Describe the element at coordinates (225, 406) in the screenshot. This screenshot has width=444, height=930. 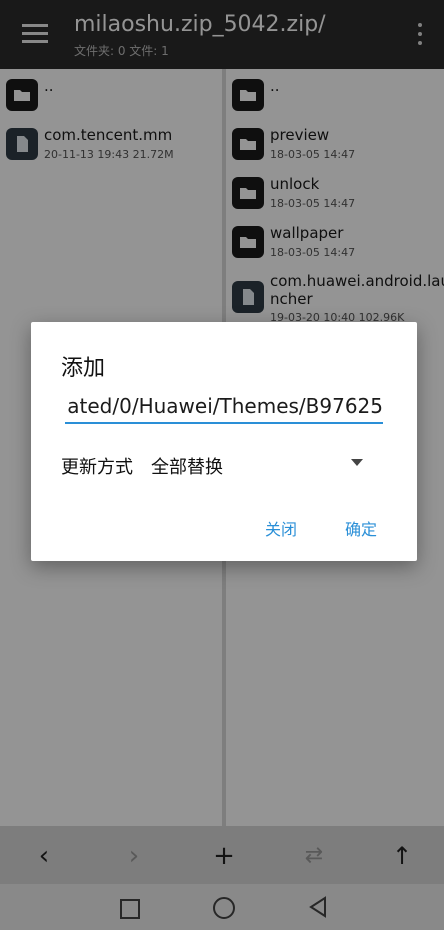
I see `path-input-value: ated/0/Huawei/Themes/B97625` at that location.